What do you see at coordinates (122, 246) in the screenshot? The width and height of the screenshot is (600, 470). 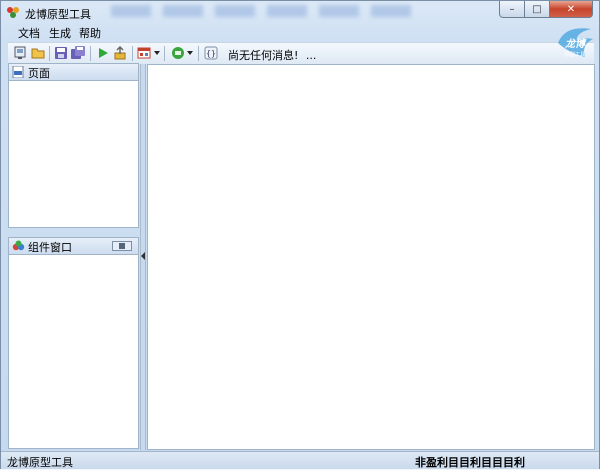 I see `pane-options-icon` at bounding box center [122, 246].